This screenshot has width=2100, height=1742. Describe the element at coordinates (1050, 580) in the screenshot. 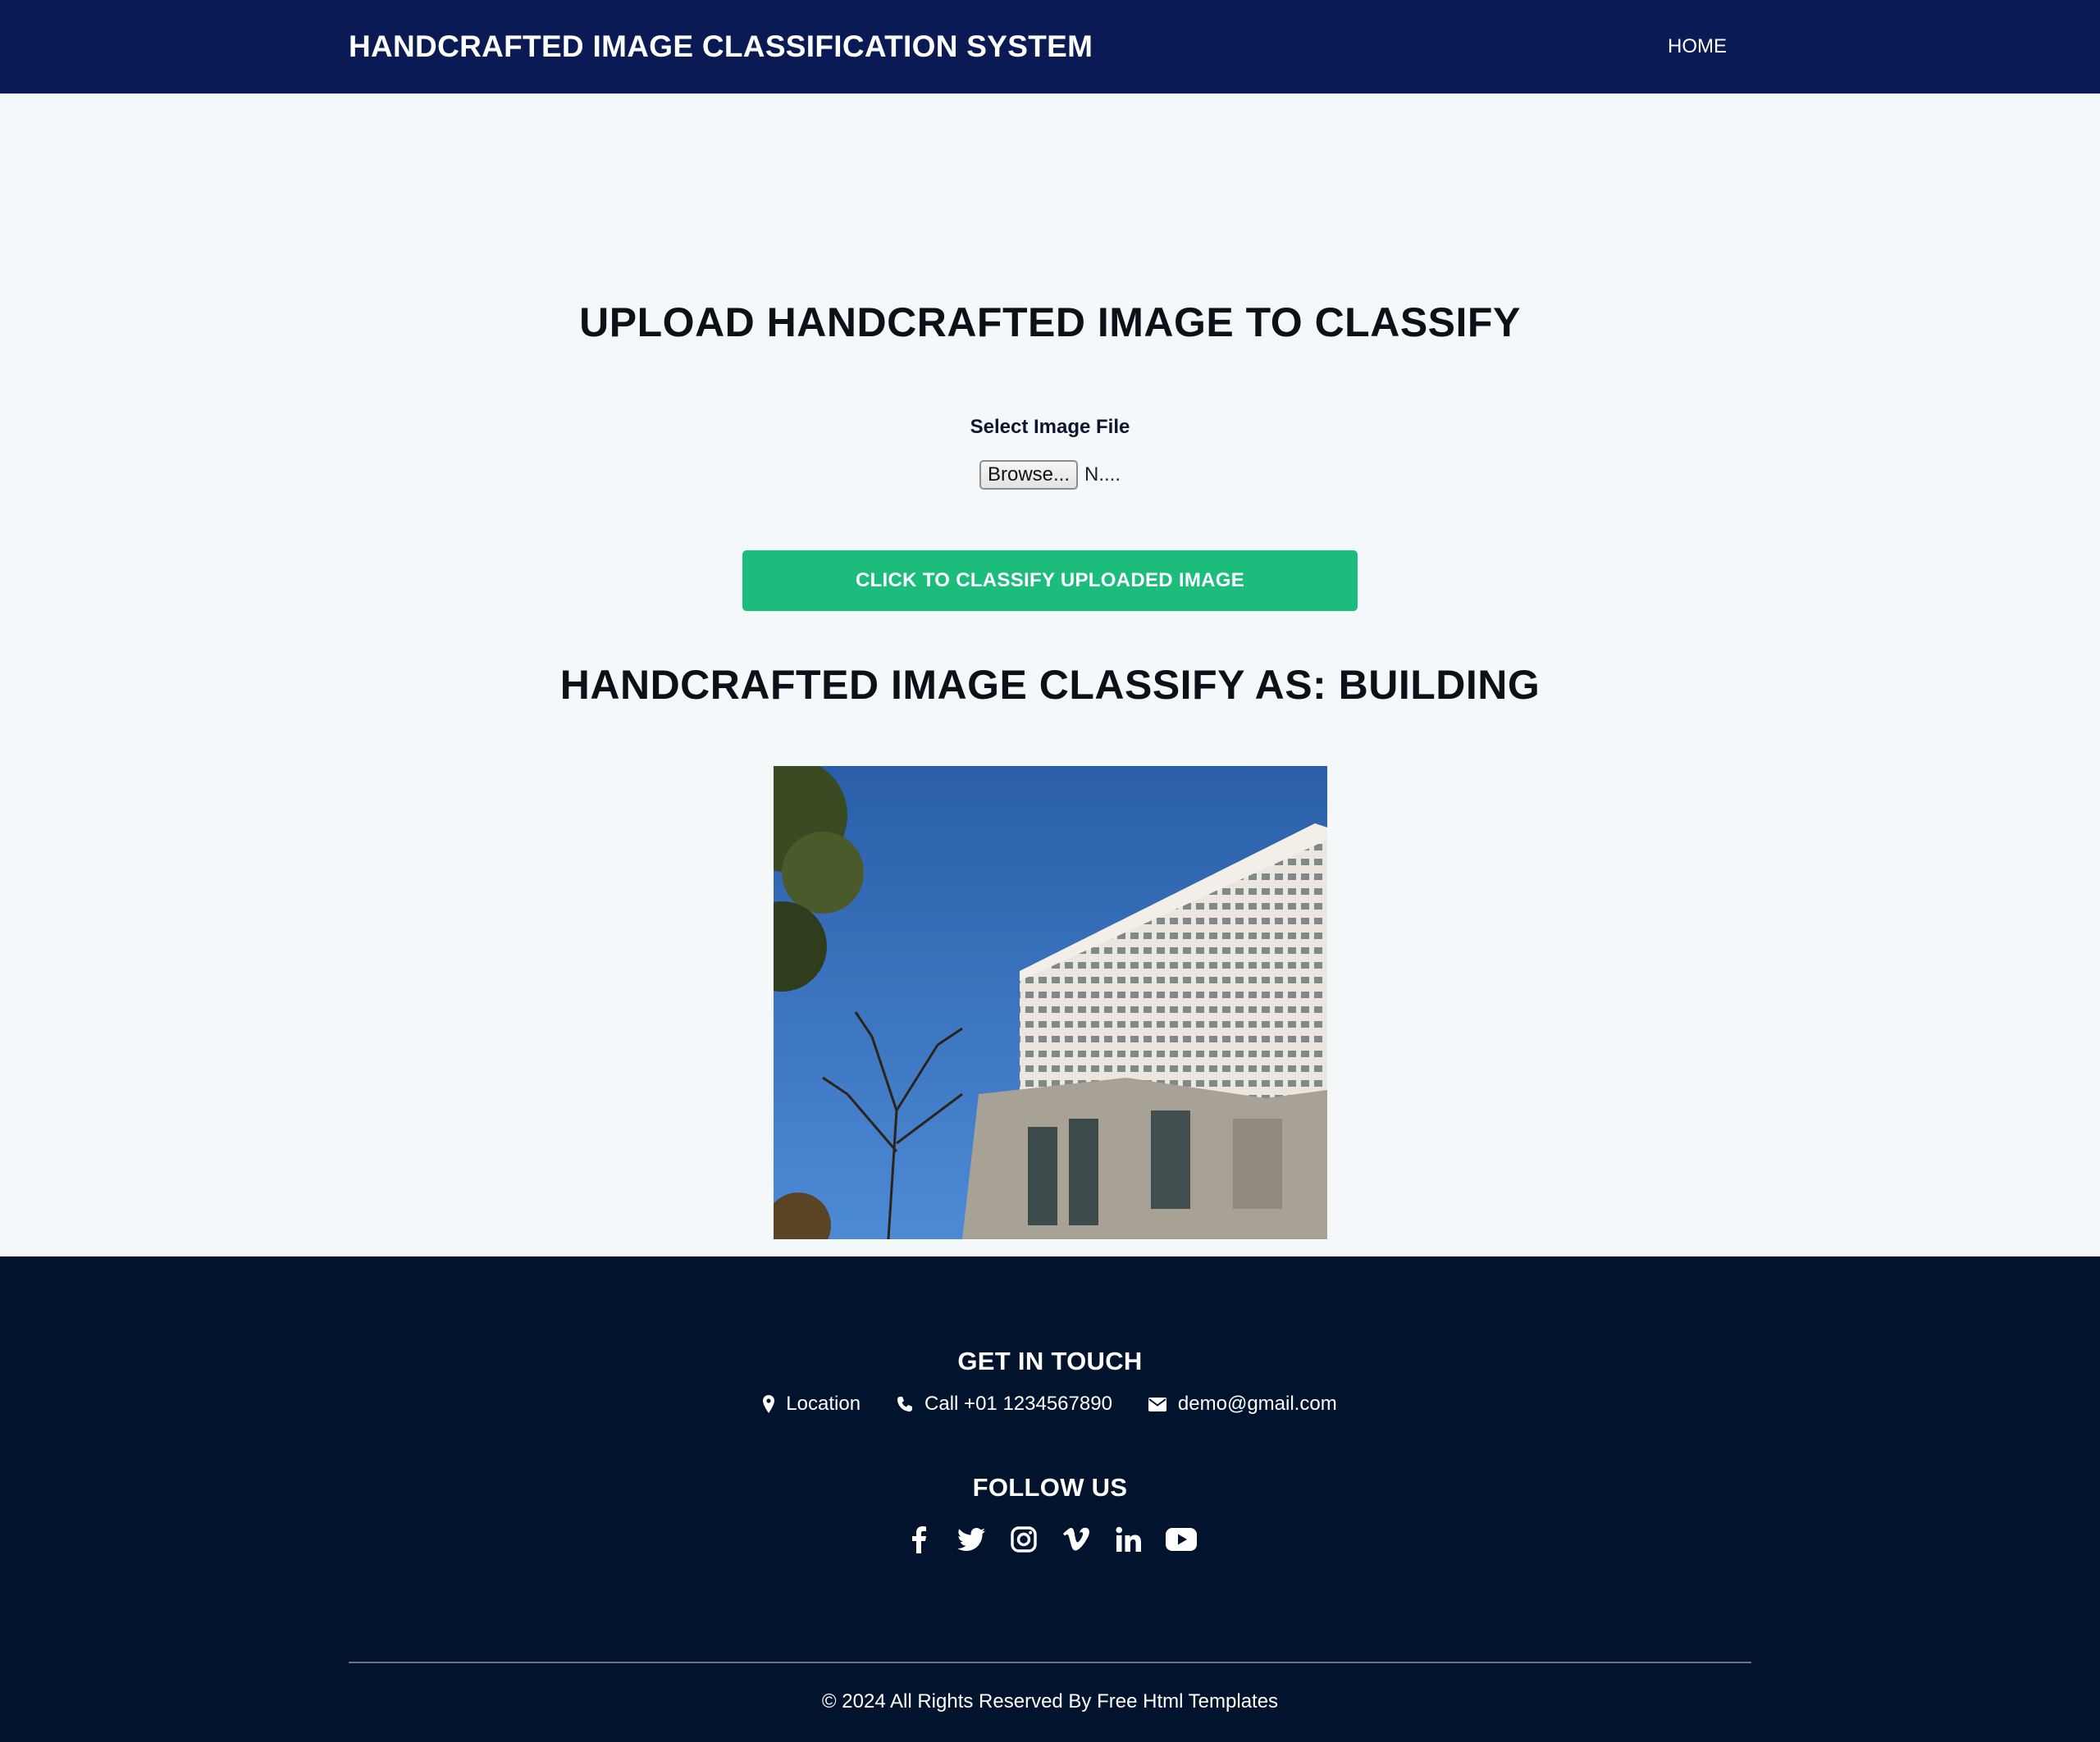

I see `classify-button: CLICK TO CLASSIFY UPLOADED IMAGE` at that location.